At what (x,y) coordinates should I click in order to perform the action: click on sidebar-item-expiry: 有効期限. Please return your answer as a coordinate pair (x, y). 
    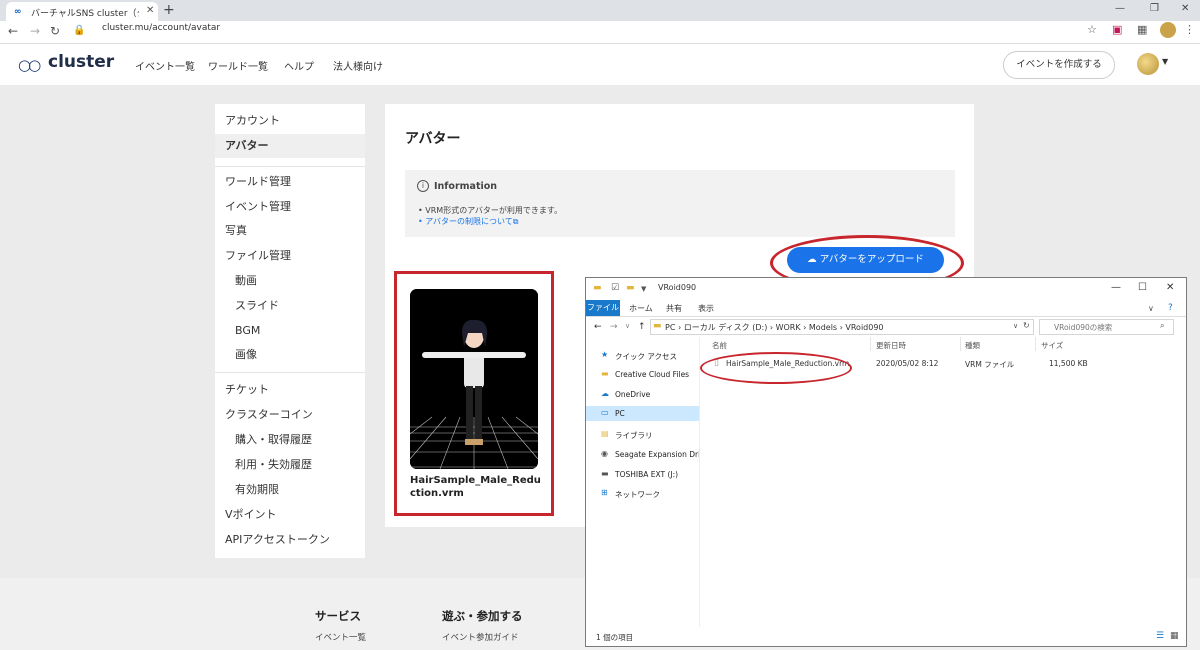
    Looking at the image, I should click on (290, 490).